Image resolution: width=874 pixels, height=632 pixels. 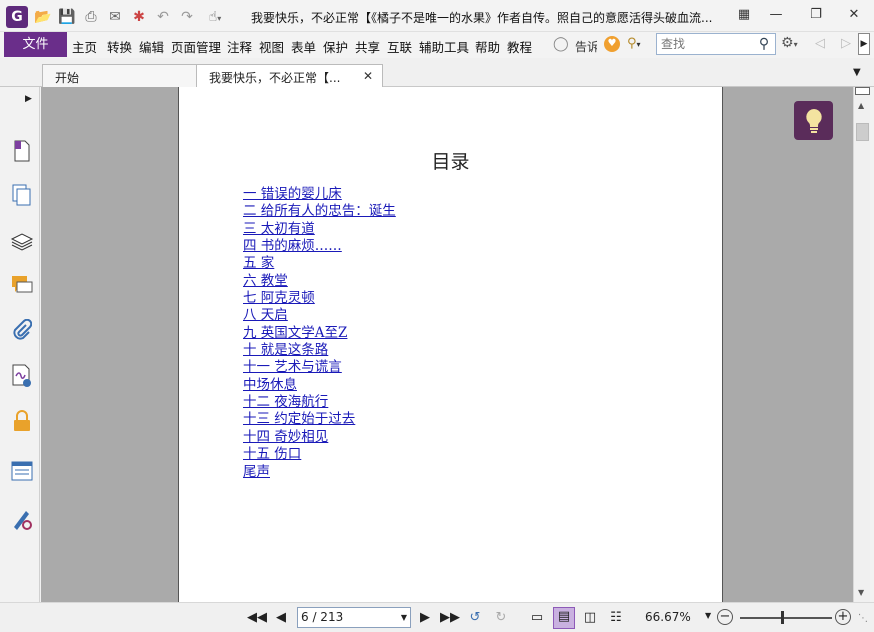 What do you see at coordinates (475, 618) in the screenshot?
I see `previous-view-icon: ↺` at bounding box center [475, 618].